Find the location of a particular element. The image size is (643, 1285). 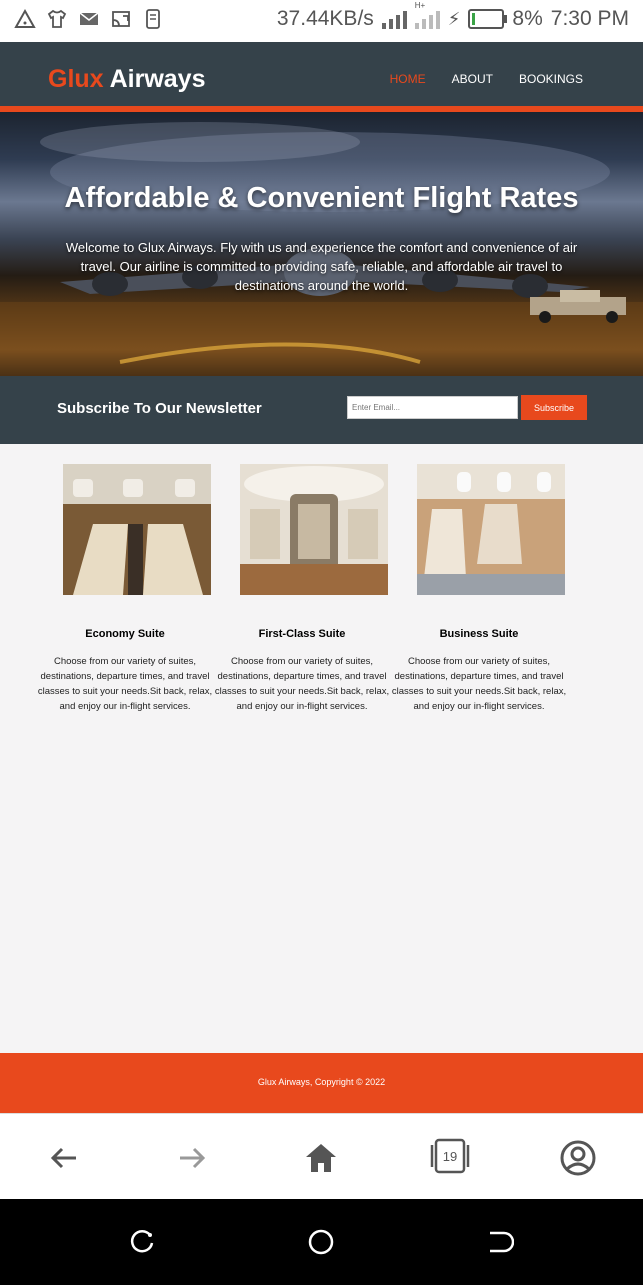

back-button is located at coordinates (64, 1158).